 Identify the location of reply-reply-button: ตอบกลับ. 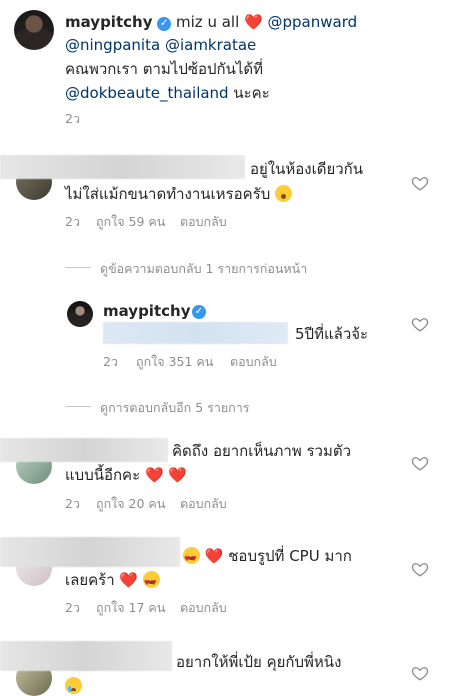
(253, 362).